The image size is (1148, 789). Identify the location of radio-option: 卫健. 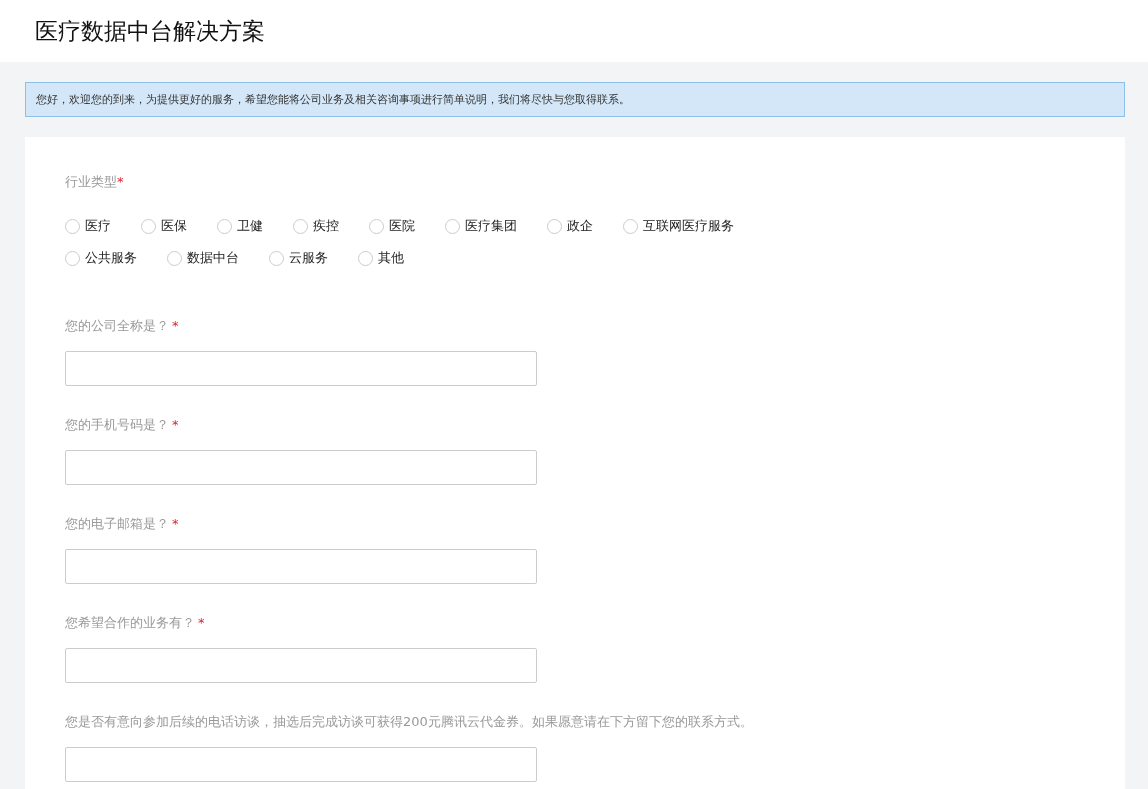
(240, 226).